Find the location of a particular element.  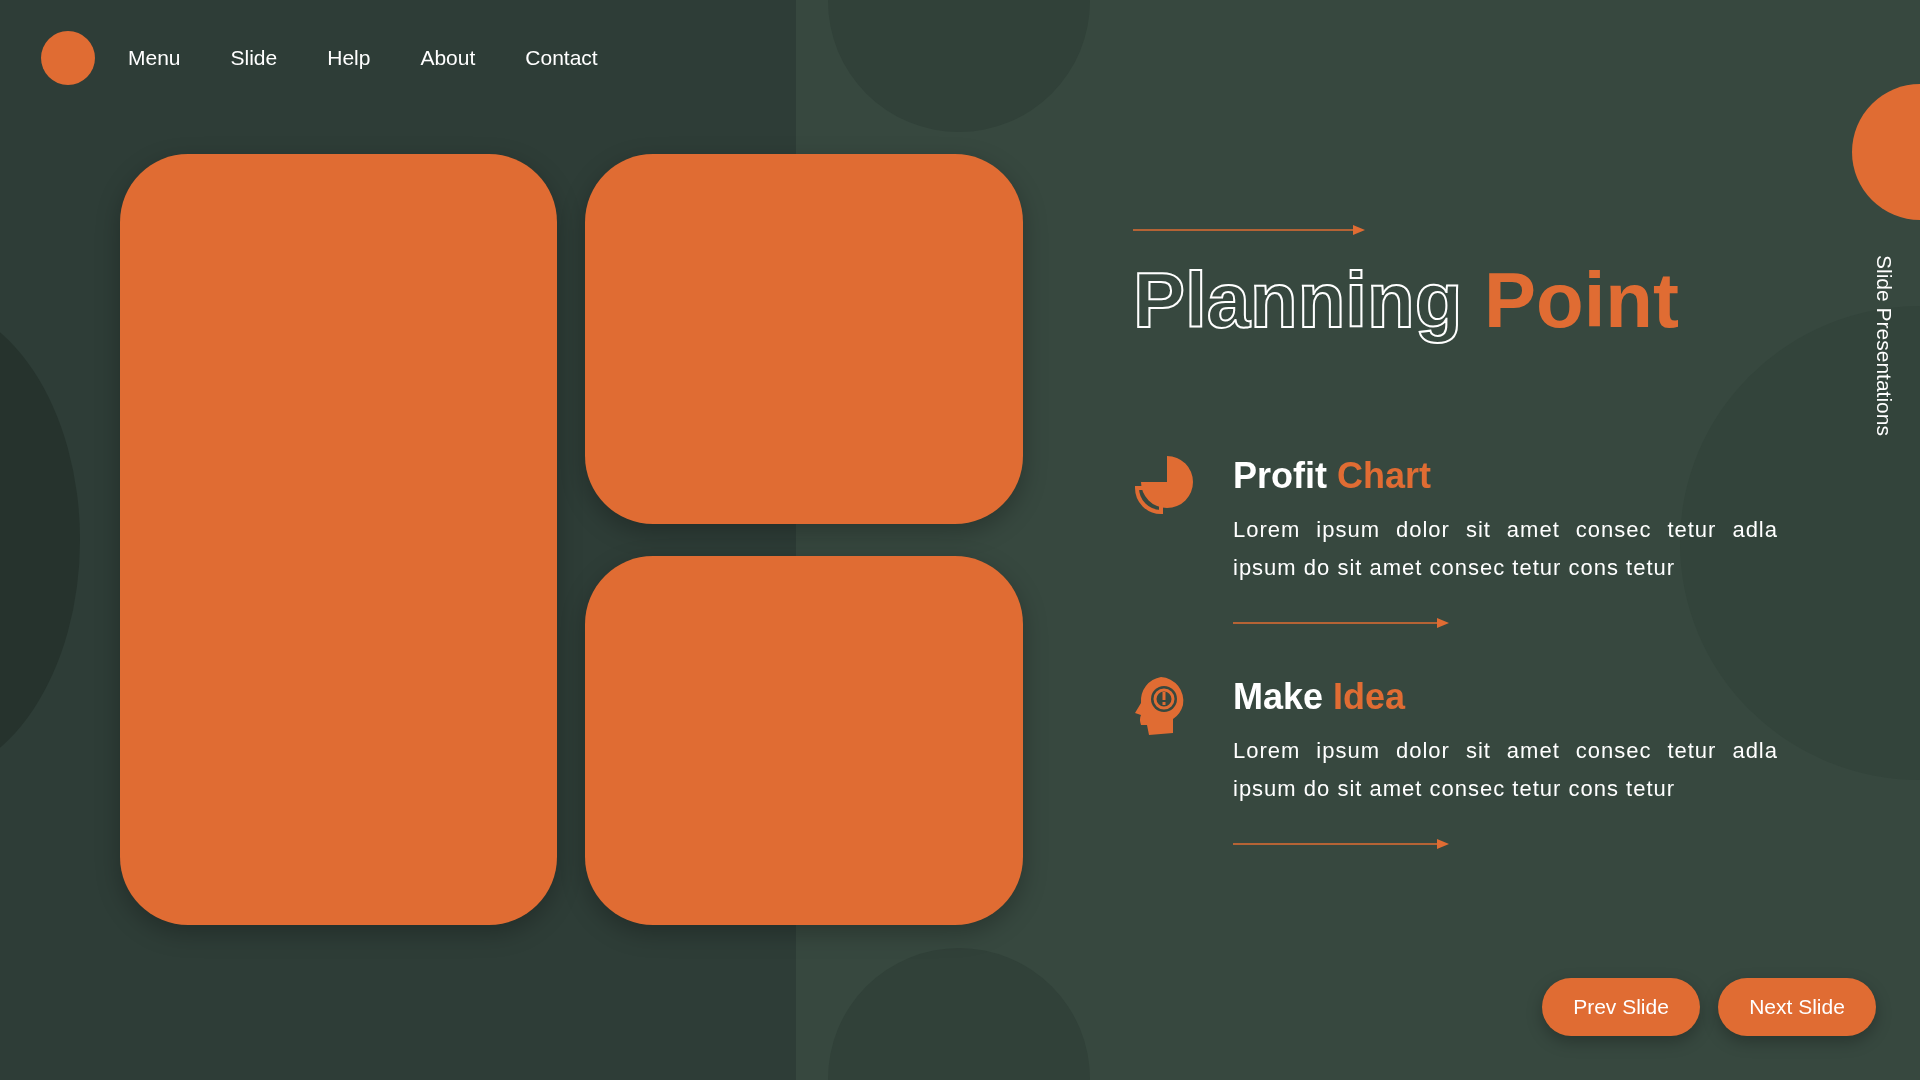

feature-heading: Make Idea is located at coordinates (1320, 697).